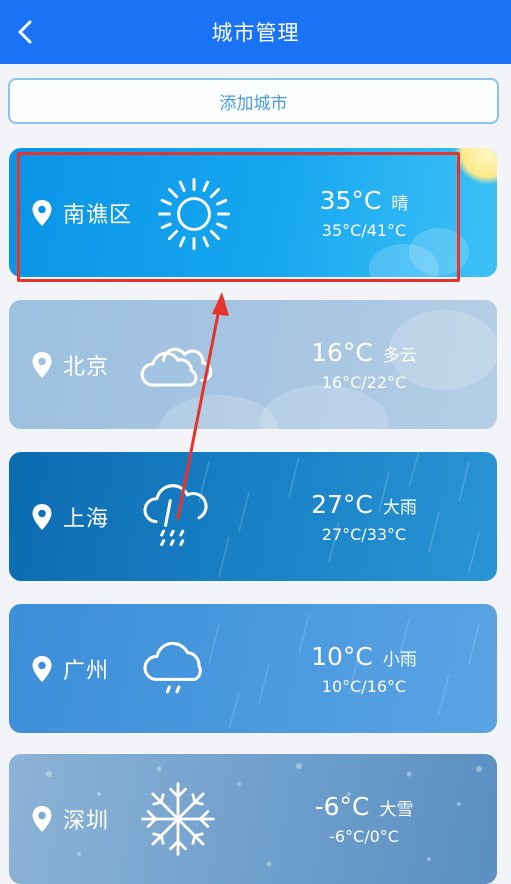 This screenshot has height=884, width=511. What do you see at coordinates (176, 367) in the screenshot?
I see `cloudy-icon` at bounding box center [176, 367].